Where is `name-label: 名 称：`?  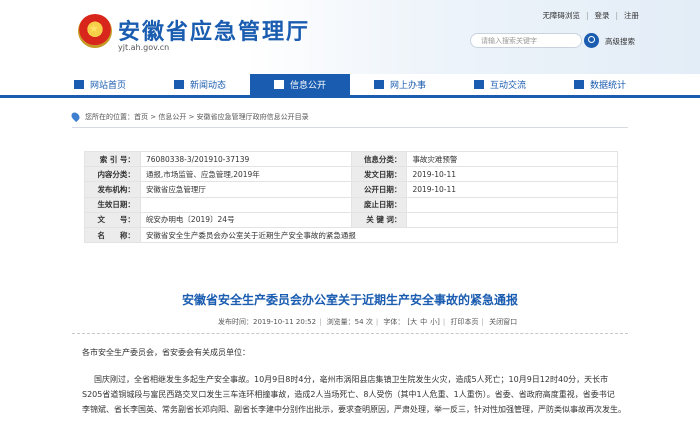 name-label: 名 称： is located at coordinates (112, 235).